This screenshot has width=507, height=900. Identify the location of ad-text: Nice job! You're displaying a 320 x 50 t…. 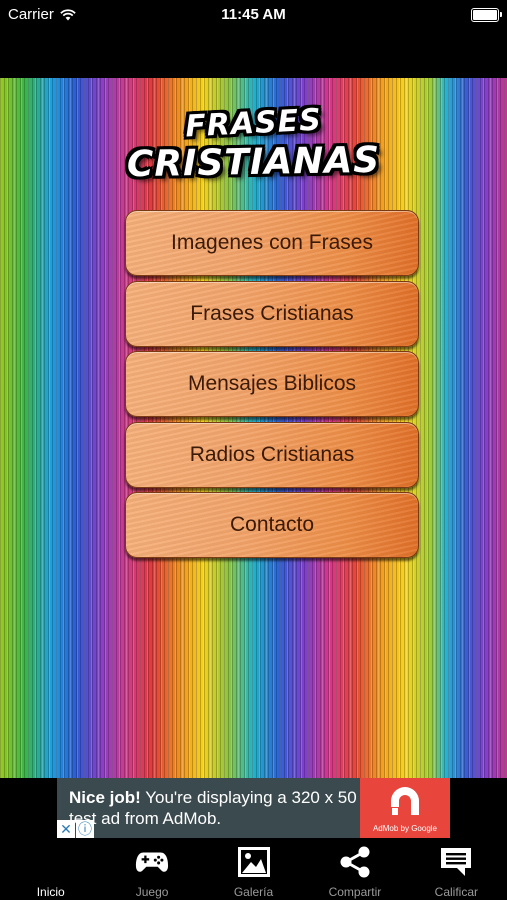
(214, 808).